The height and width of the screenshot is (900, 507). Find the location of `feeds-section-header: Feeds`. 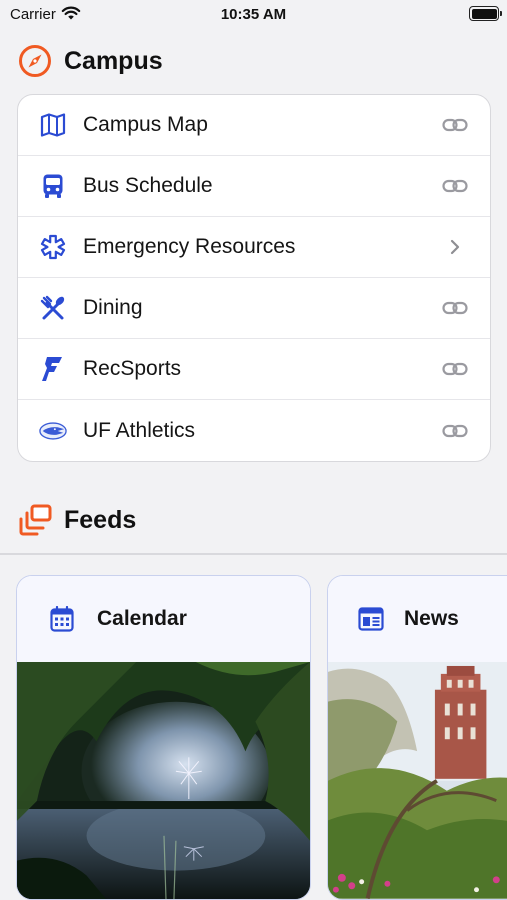

feeds-section-header: Feeds is located at coordinates (77, 520).